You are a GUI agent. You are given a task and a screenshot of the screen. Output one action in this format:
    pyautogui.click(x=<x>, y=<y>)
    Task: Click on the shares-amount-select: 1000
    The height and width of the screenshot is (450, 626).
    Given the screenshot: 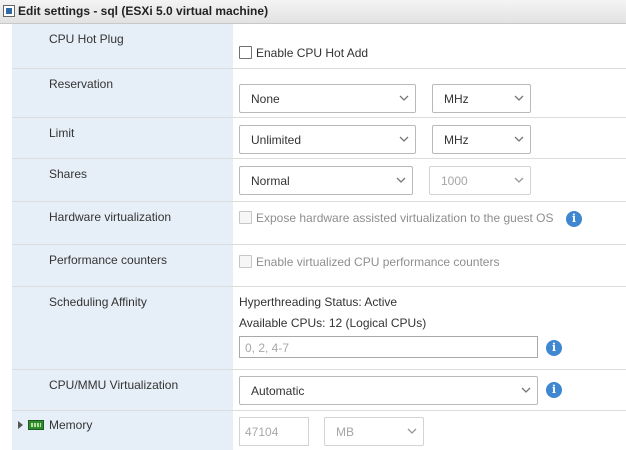 What is the action you would take?
    pyautogui.click(x=480, y=180)
    